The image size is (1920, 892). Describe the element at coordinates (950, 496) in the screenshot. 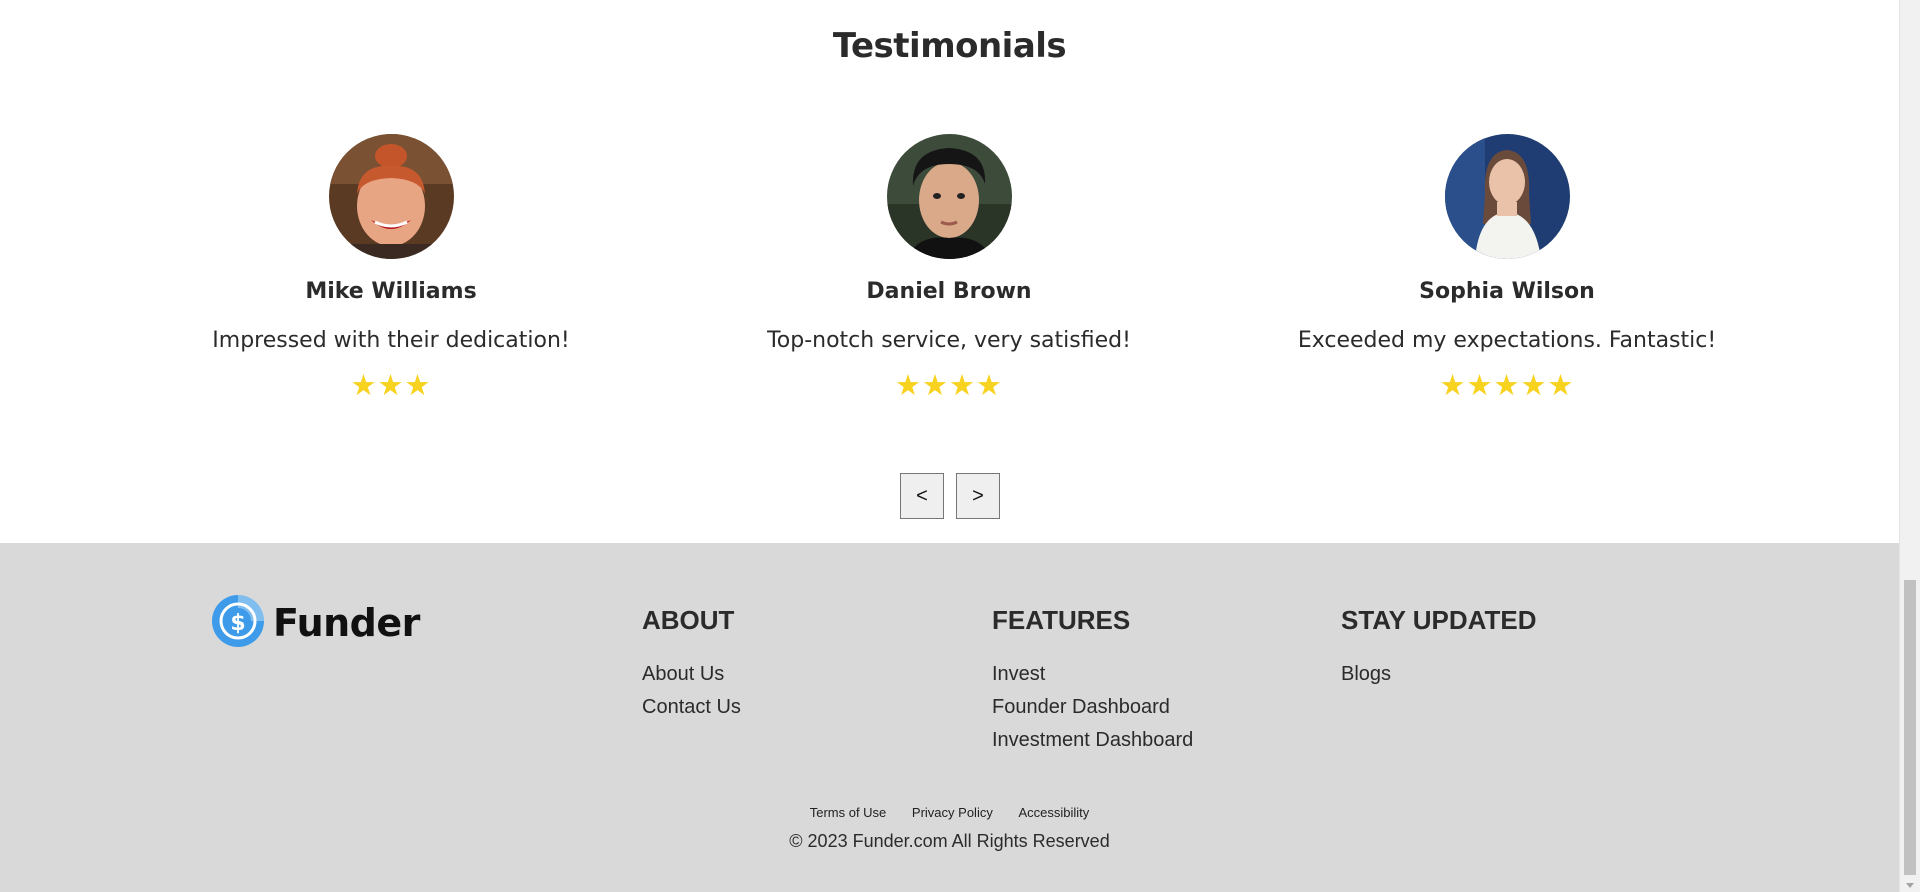

I see `carousel-nav: < >` at that location.